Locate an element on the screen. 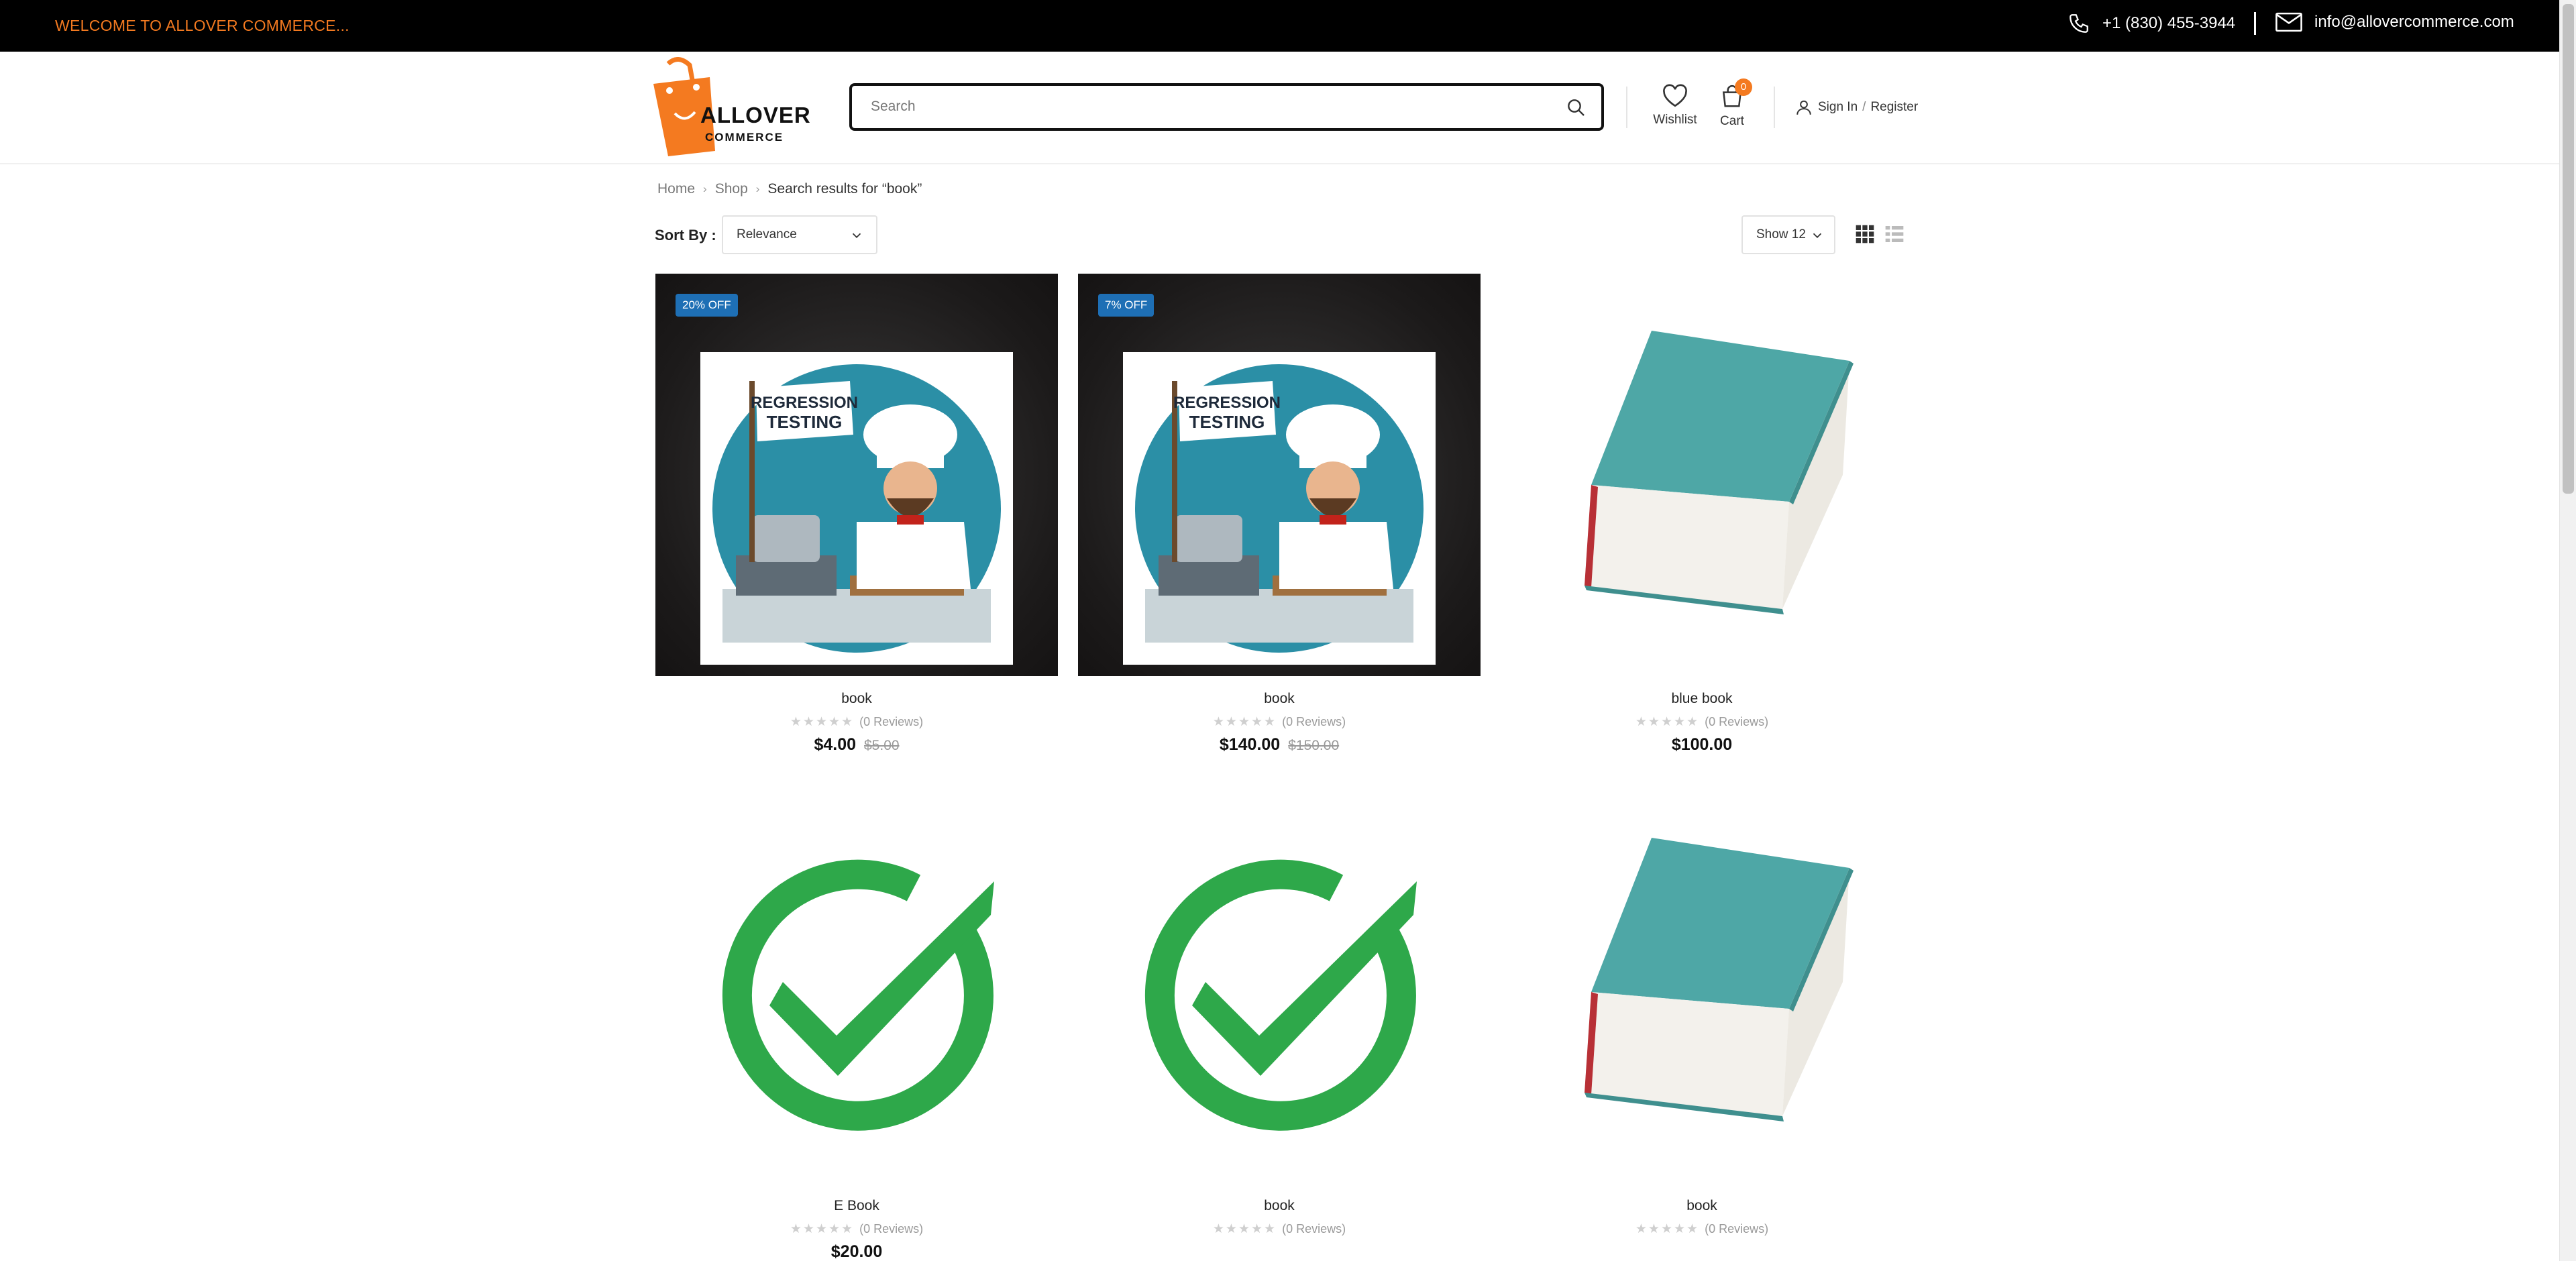  wishlist-label: Wishlist is located at coordinates (1675, 120).